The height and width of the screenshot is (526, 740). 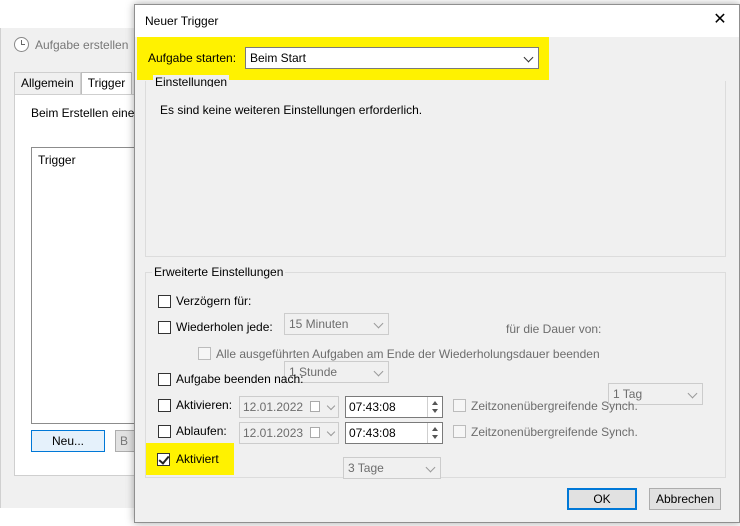 What do you see at coordinates (57, 160) in the screenshot?
I see `trigger-list-header: Trigger` at bounding box center [57, 160].